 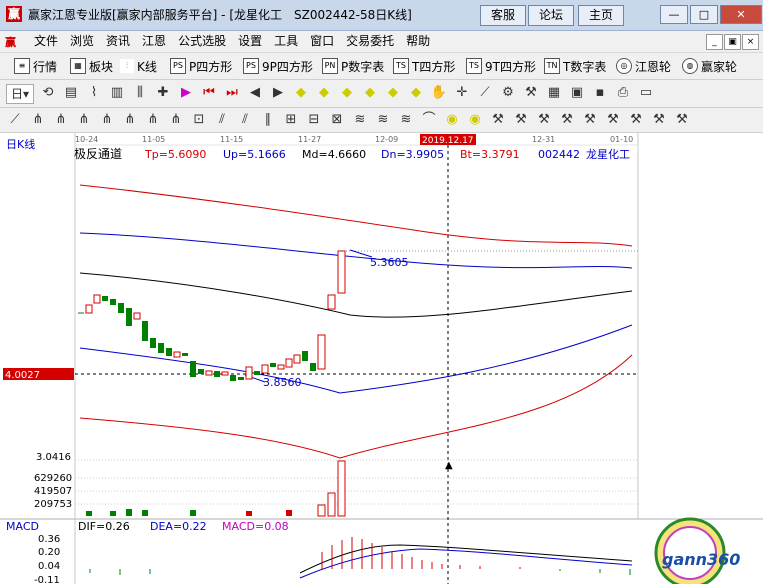 What do you see at coordinates (577, 93) in the screenshot?
I see `calculator-icon: ▣` at bounding box center [577, 93].